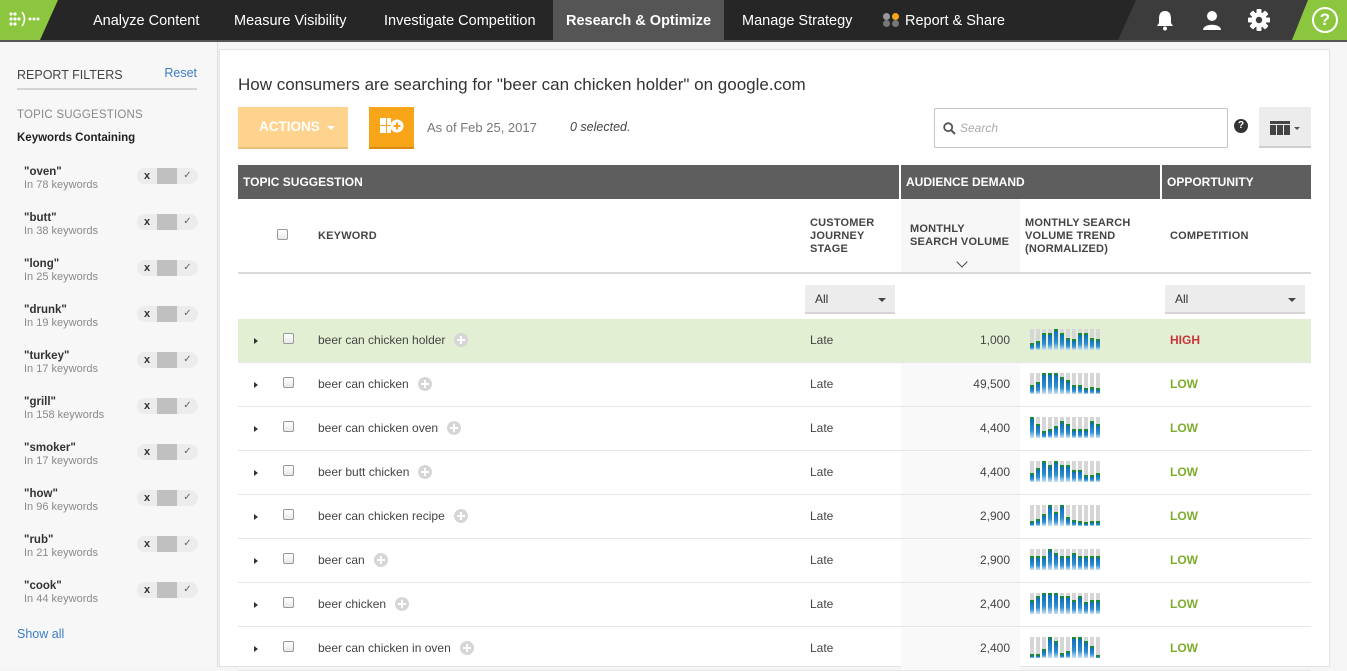  Describe the element at coordinates (460, 20) in the screenshot. I see `nav-investigate-competition: Investigate Competition` at that location.